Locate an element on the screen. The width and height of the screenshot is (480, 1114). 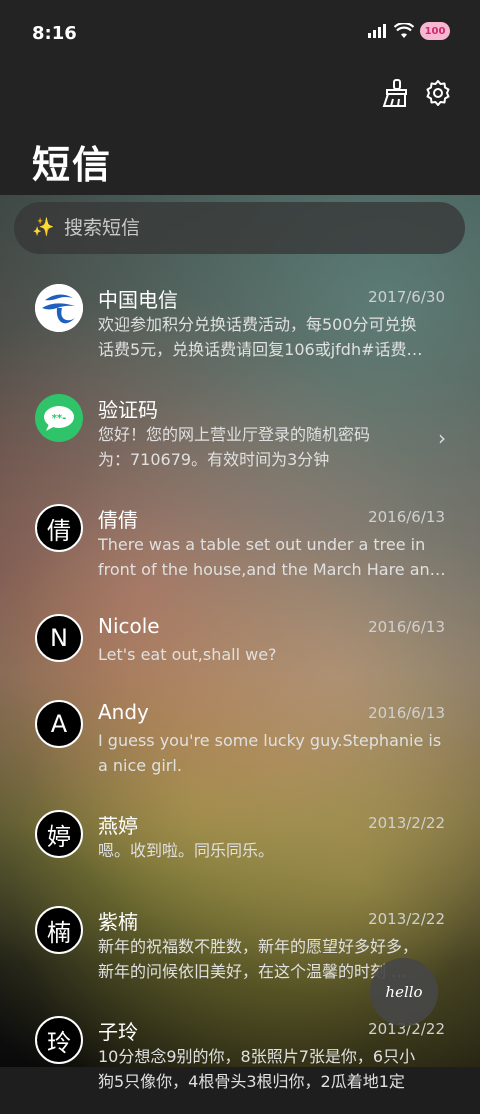
preview-line: 欢迎参加积分兑换话费活动，每500分可兑换 is located at coordinates (257, 324).